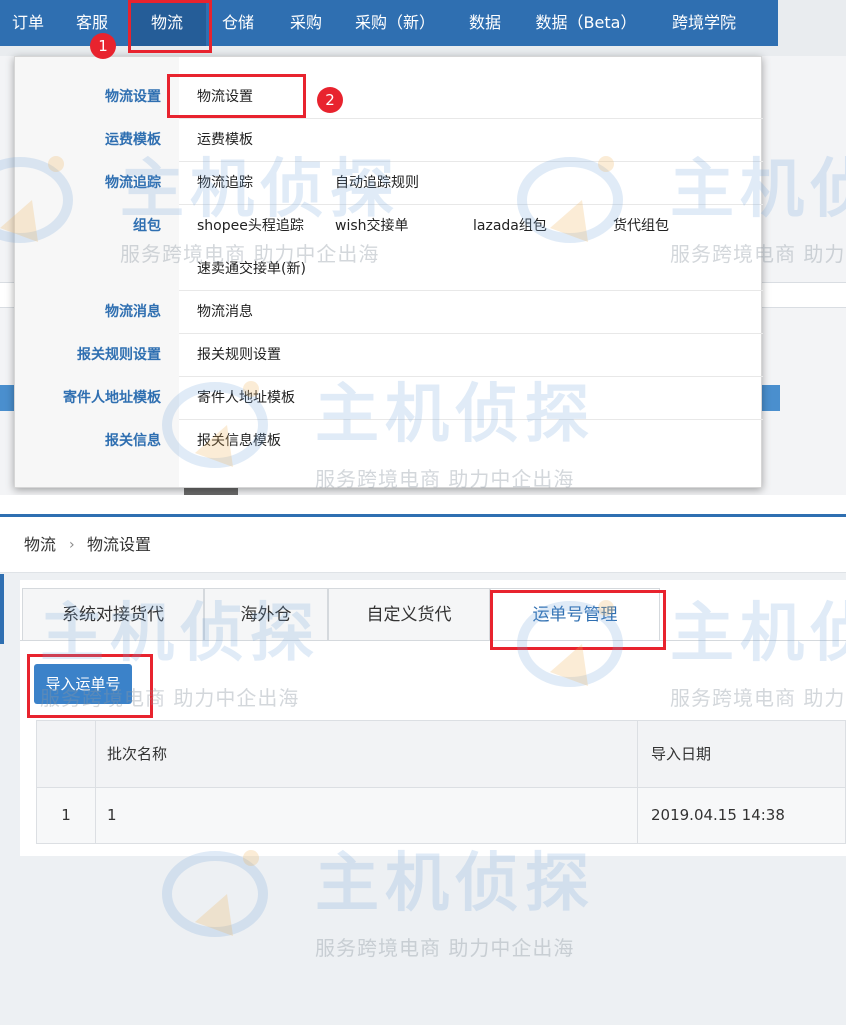 The image size is (846, 1025). I want to click on background-thumb, so click(211, 491).